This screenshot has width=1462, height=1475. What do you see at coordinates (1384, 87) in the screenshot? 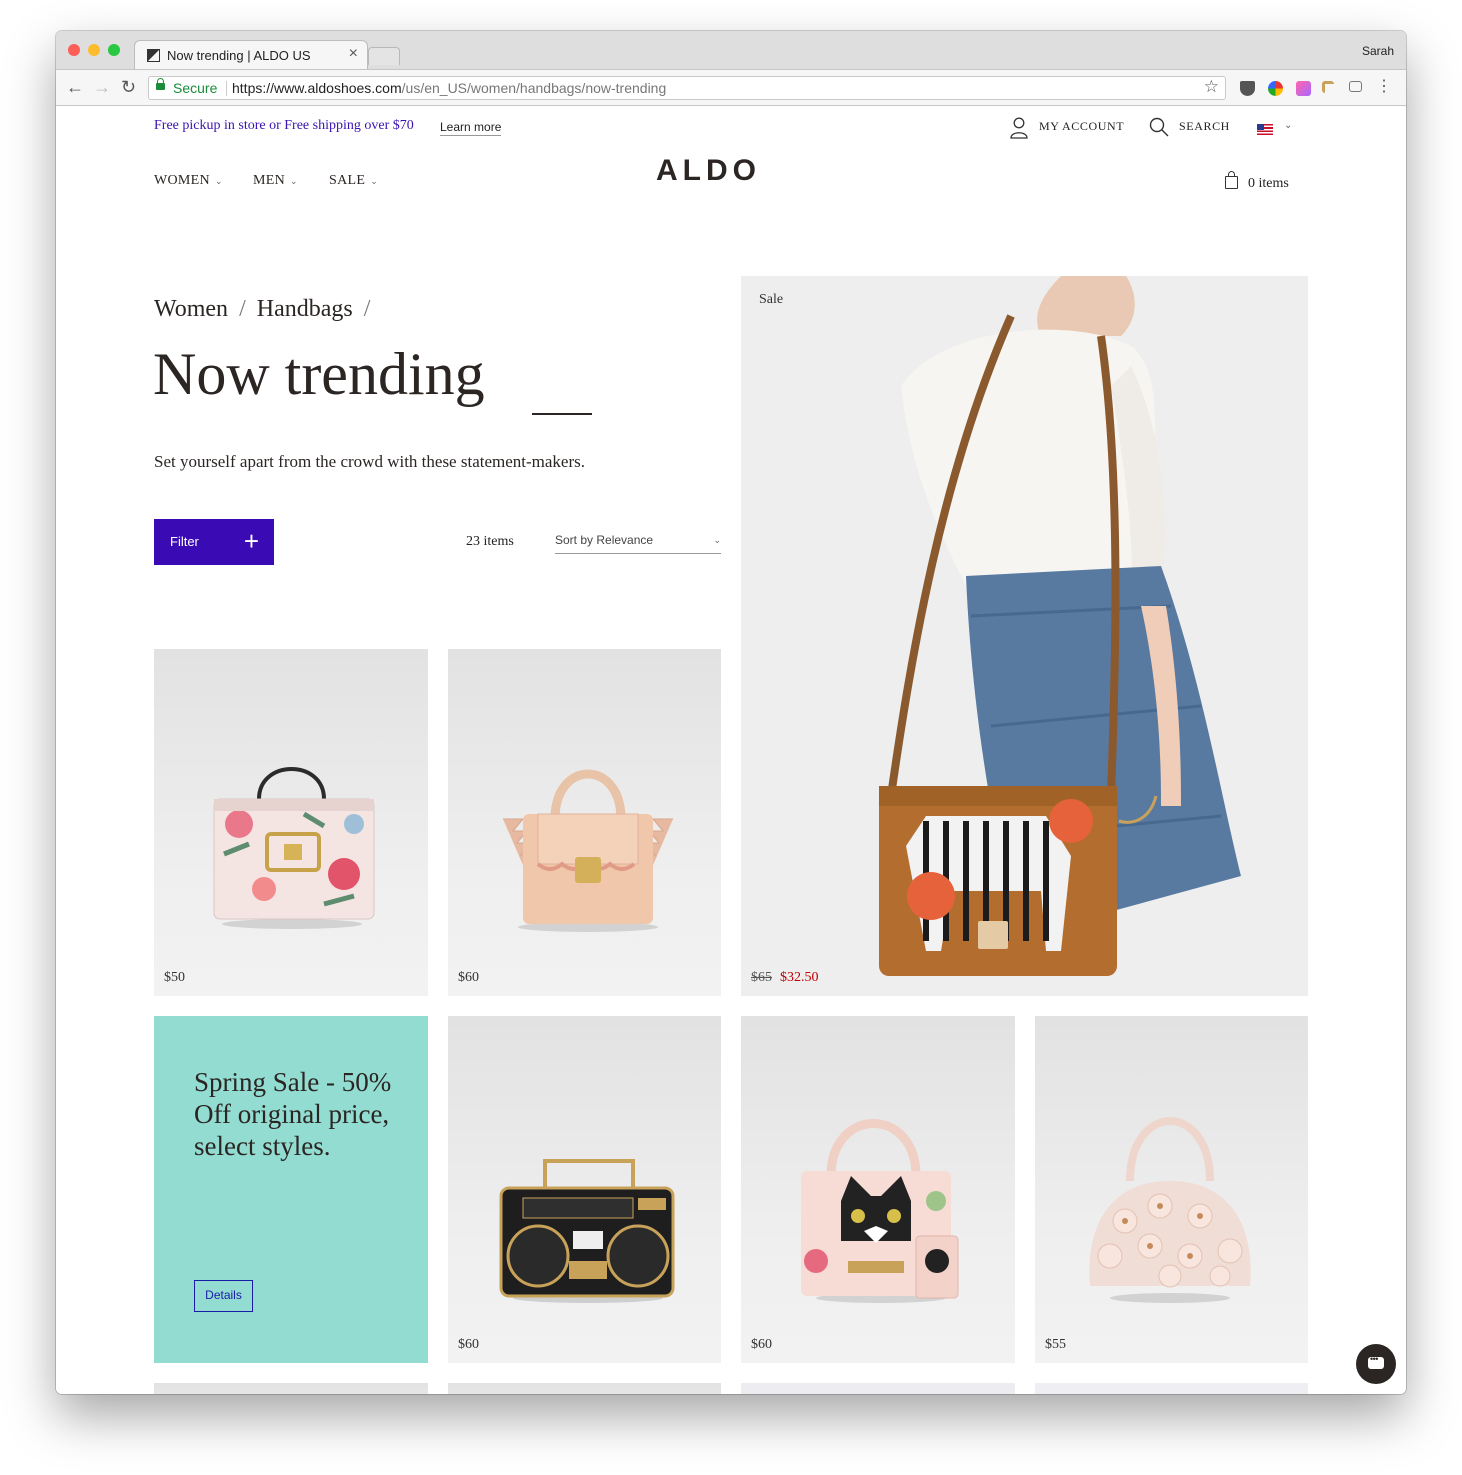
I see `browser-menu-icon: ⋮` at bounding box center [1384, 87].